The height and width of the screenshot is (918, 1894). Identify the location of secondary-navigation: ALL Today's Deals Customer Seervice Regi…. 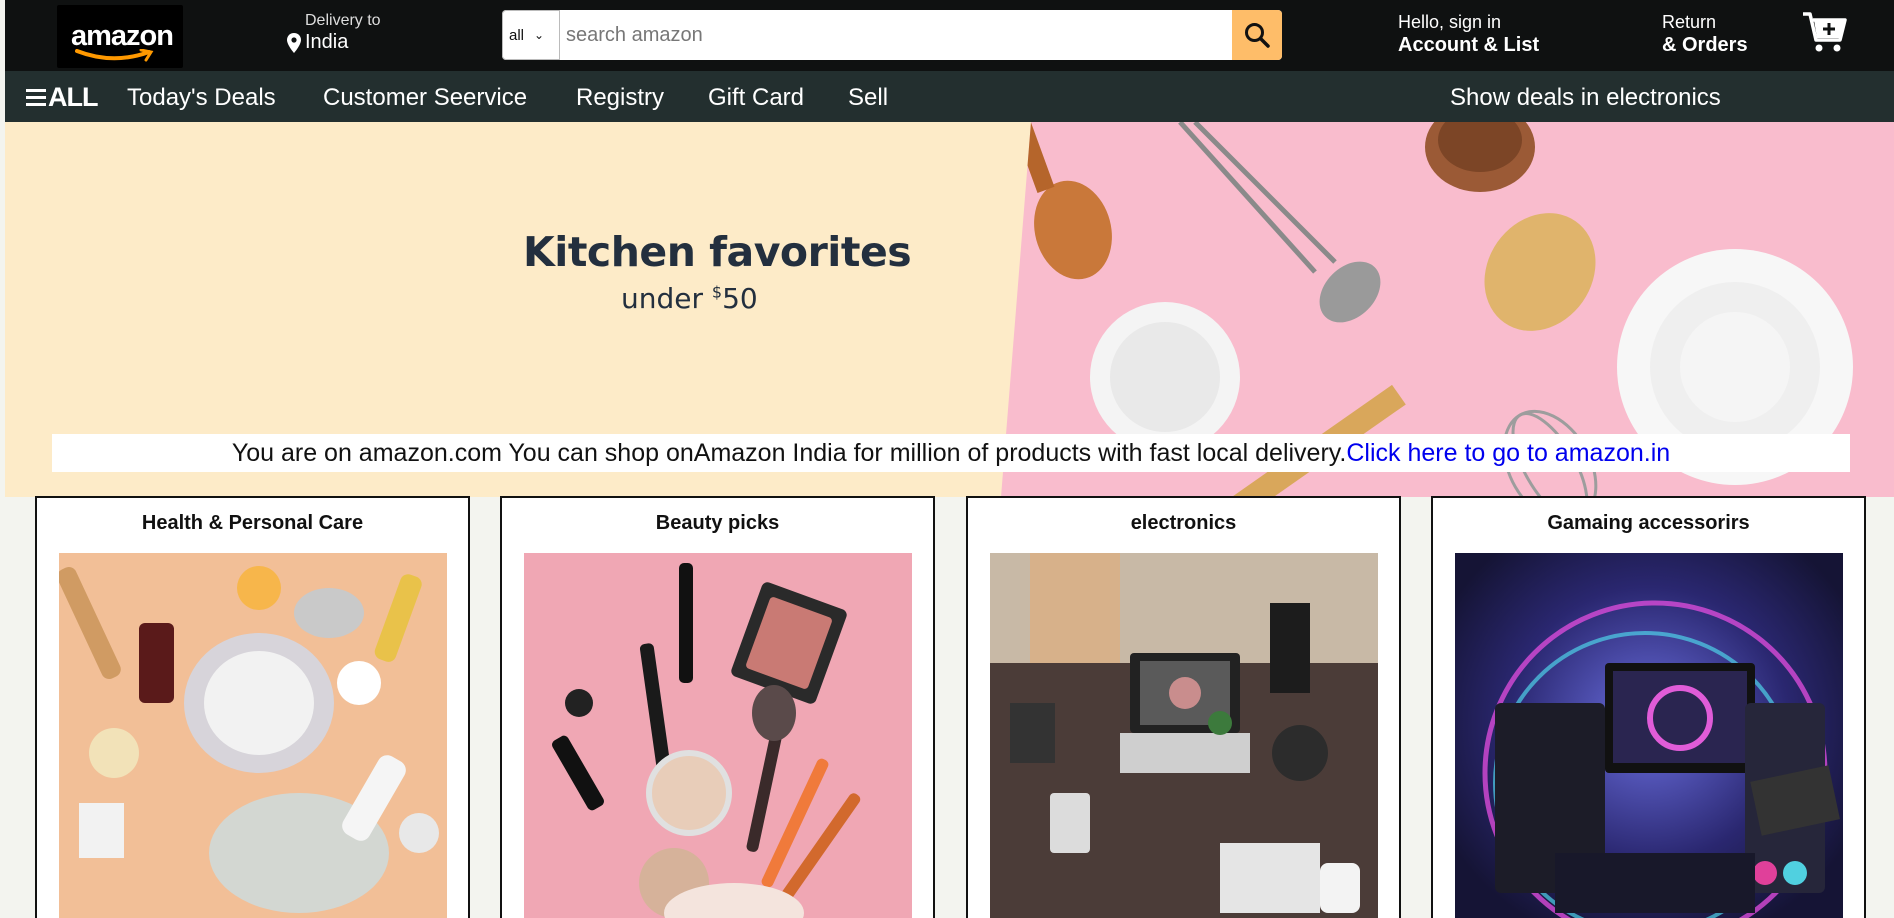
(949, 96).